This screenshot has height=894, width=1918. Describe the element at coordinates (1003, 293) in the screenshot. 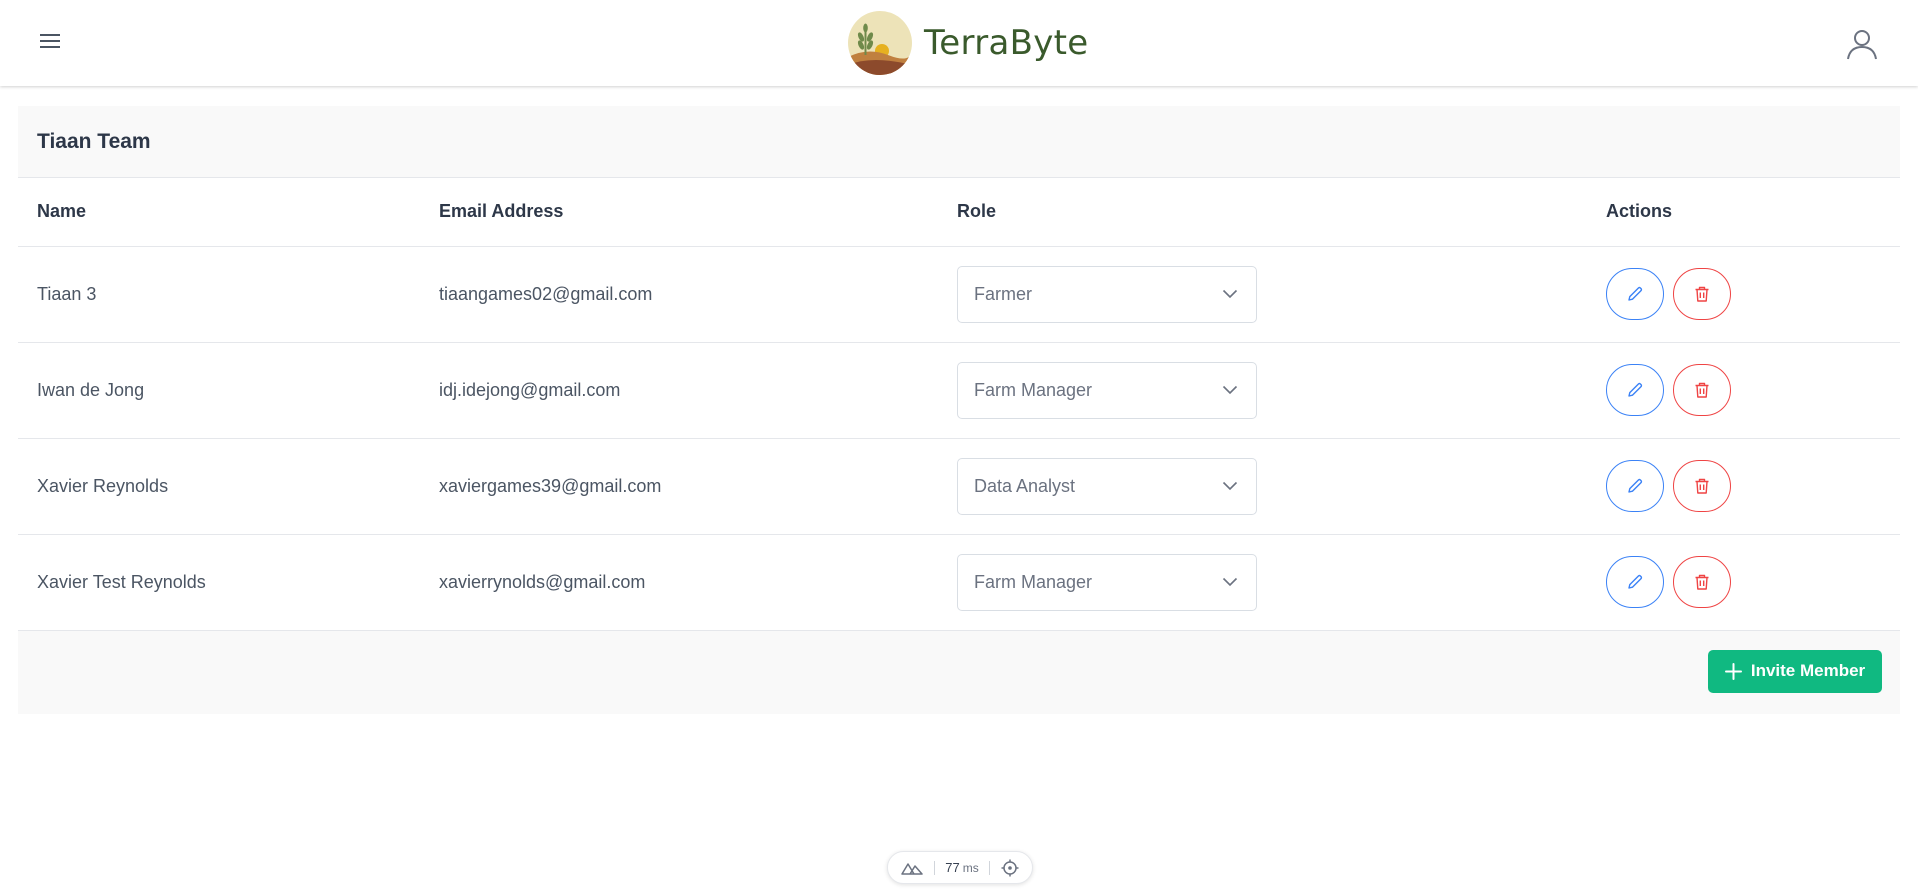

I see `role-select-value: Farmer` at that location.